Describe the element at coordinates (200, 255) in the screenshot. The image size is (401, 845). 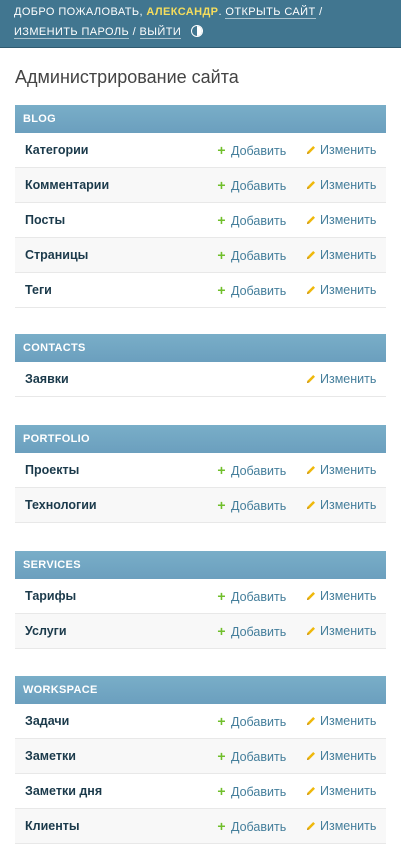
I see `model-row: Страницы + Добавить Изменить` at that location.